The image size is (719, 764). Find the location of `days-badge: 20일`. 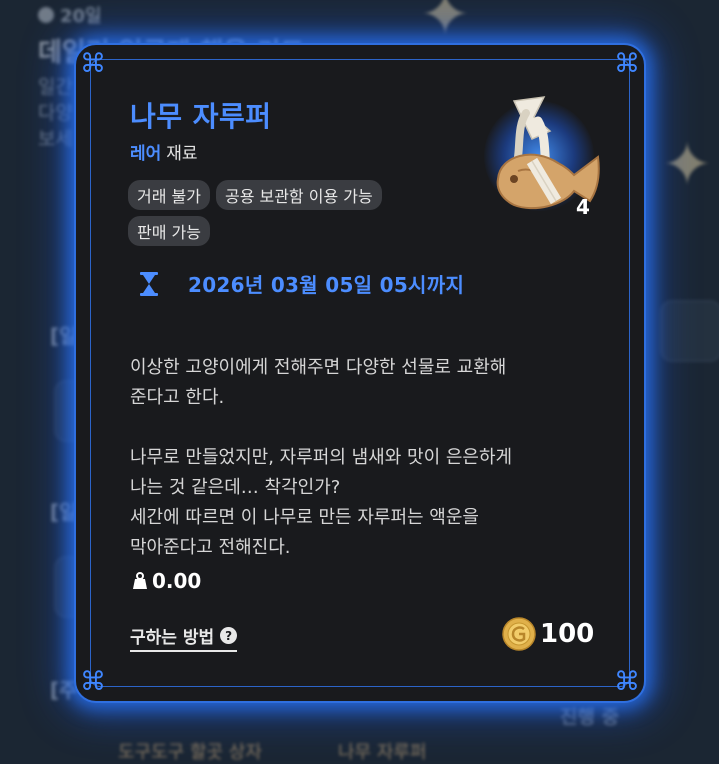

days-badge: 20일 is located at coordinates (70, 15).